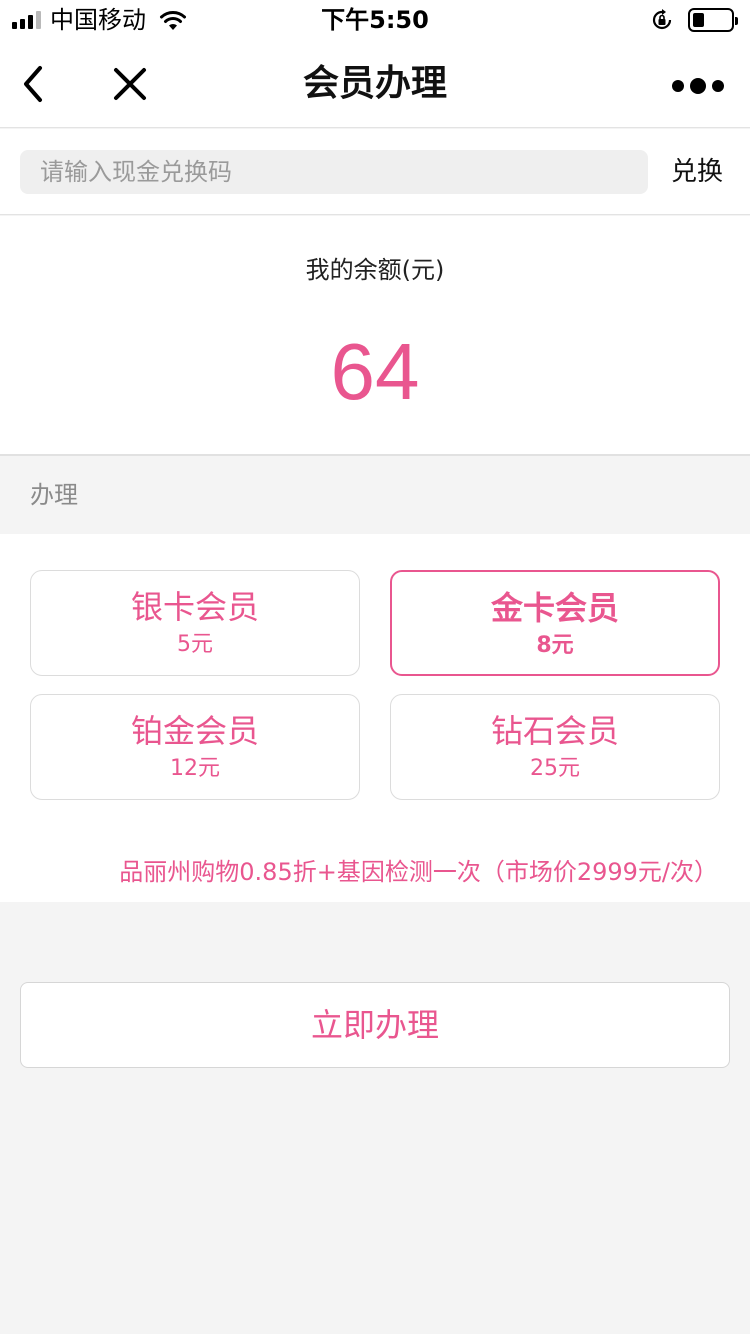 The width and height of the screenshot is (750, 1334). What do you see at coordinates (555, 768) in the screenshot?
I see `membership-price: 25元` at bounding box center [555, 768].